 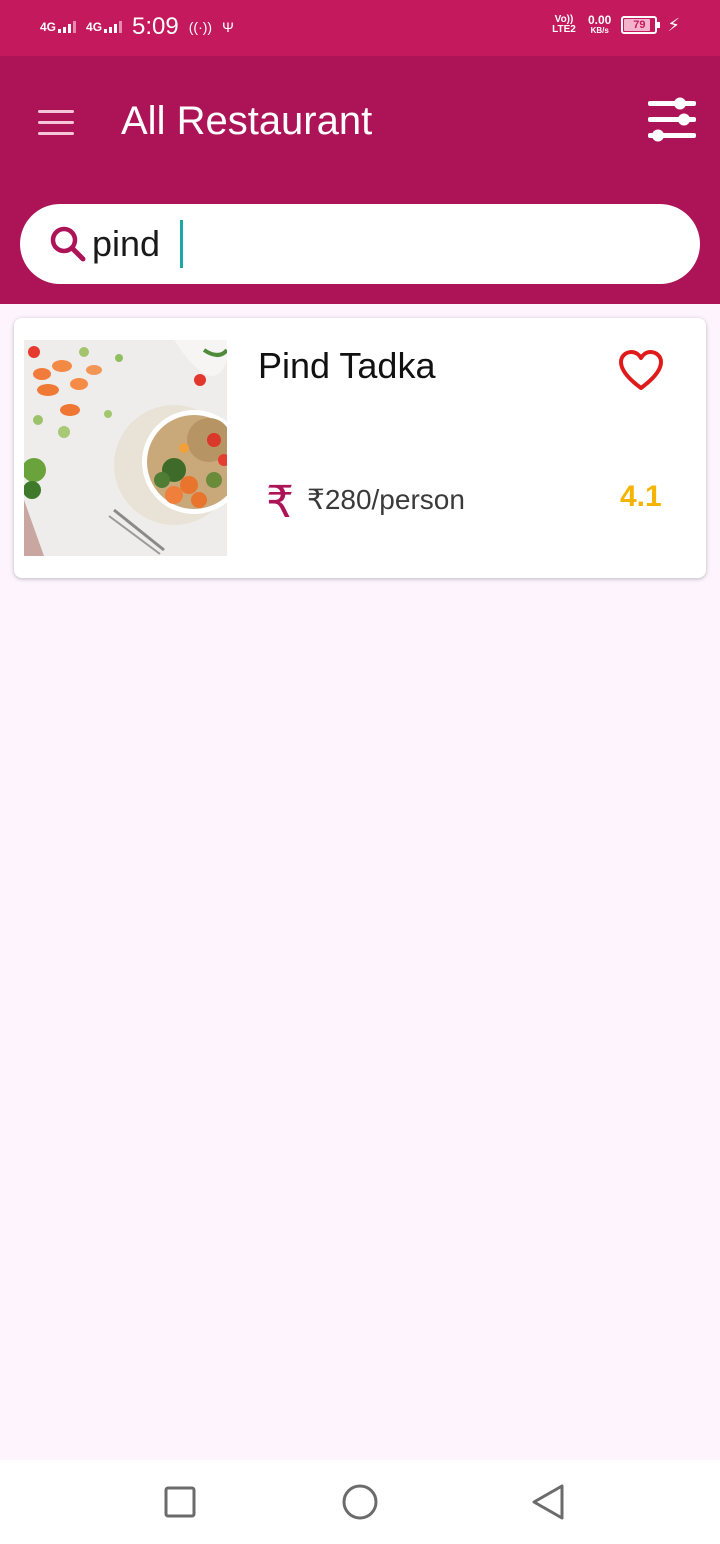 I want to click on status-right: Vo)) LTE2 0.00 KB/s 79 ⚡, so click(x=615, y=25).